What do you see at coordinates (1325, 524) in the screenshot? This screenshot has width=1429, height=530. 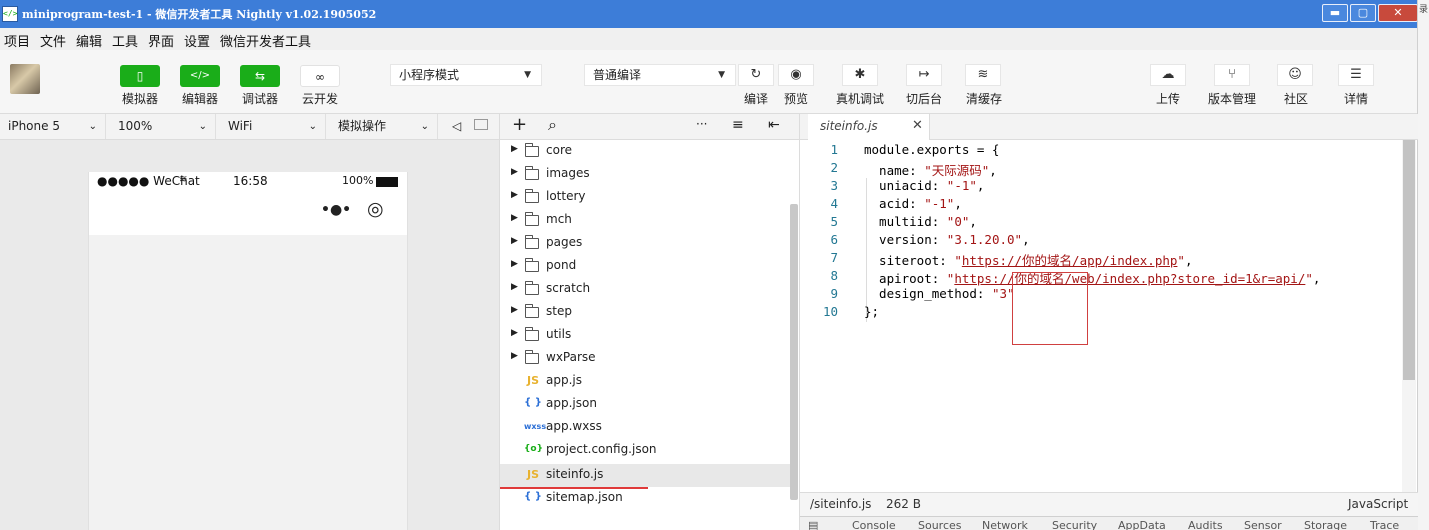 I see `tab-storage: Storage` at bounding box center [1325, 524].